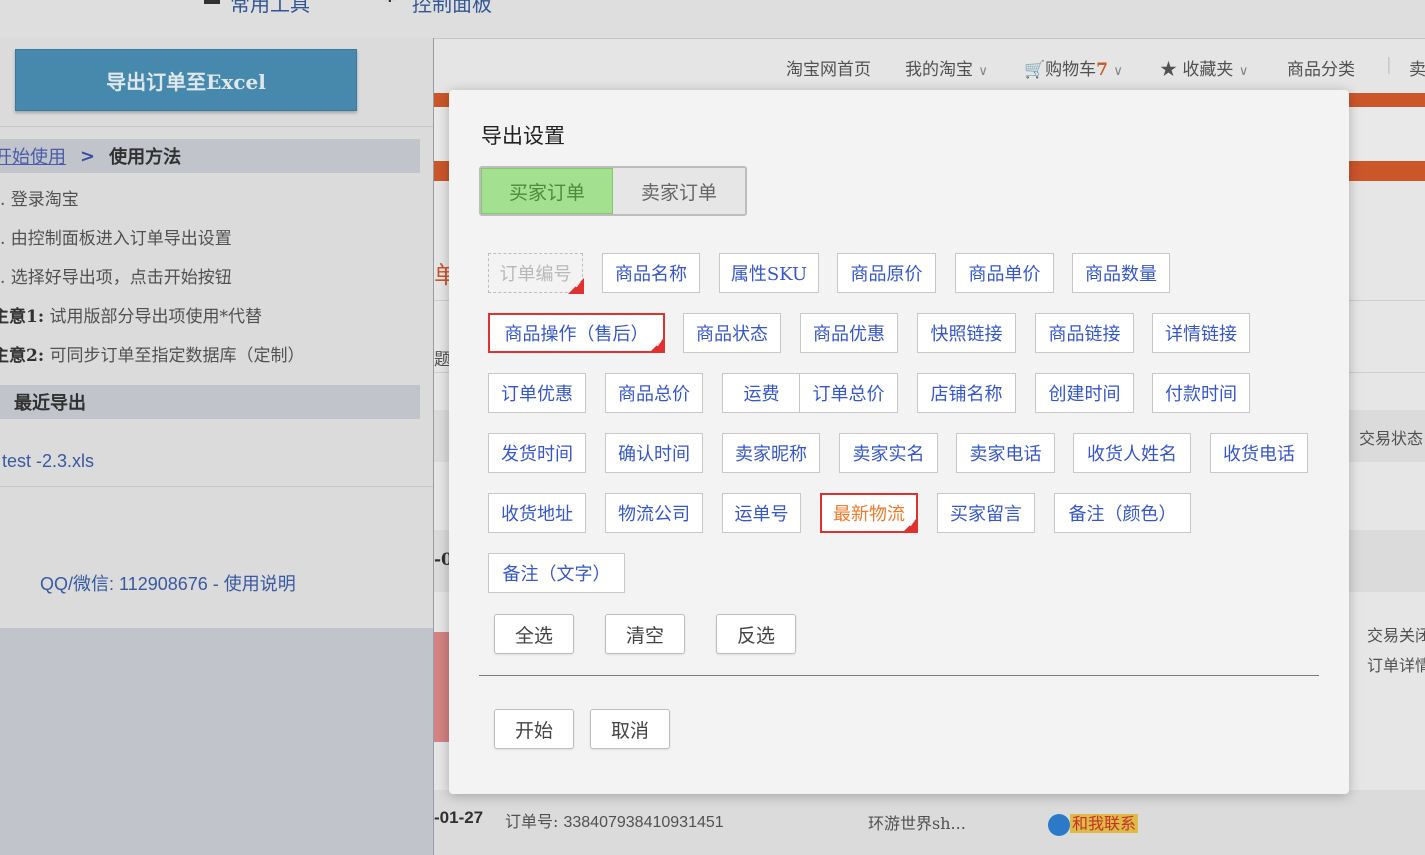  I want to click on export-field-option: 订单总价, so click(848, 393).